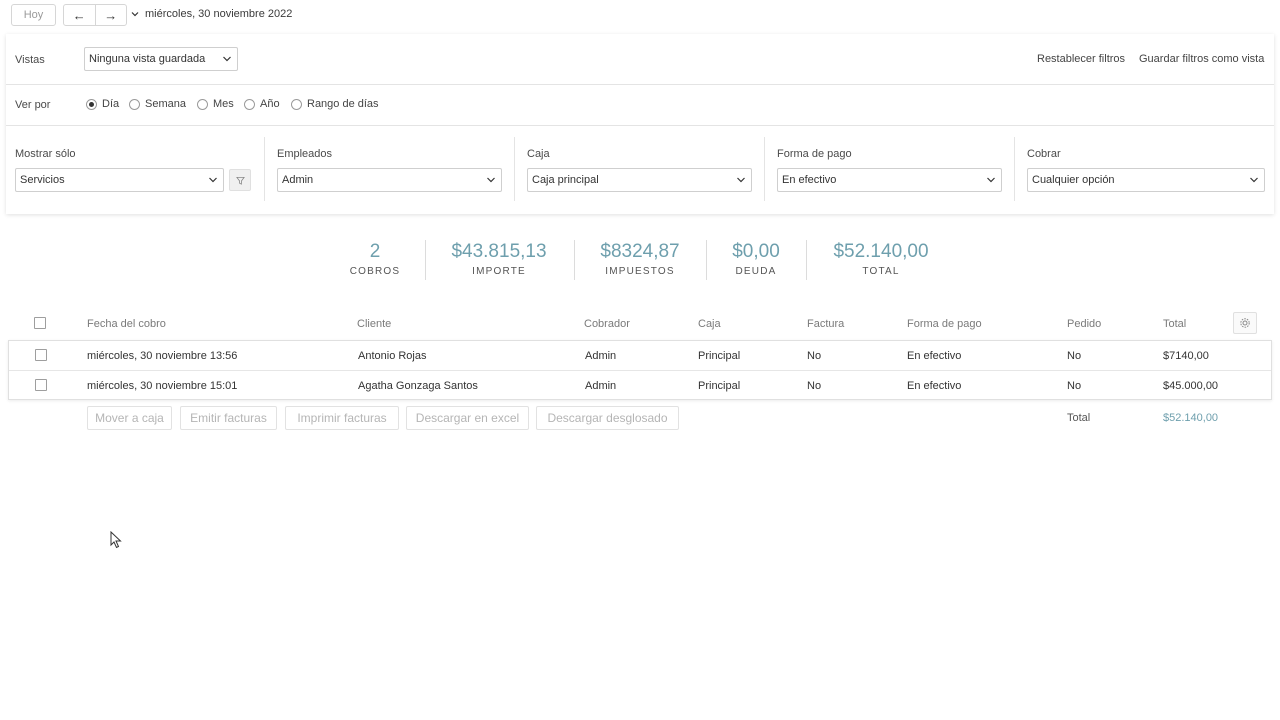 This screenshot has height=720, width=1280. I want to click on stat-value: 2, so click(375, 251).